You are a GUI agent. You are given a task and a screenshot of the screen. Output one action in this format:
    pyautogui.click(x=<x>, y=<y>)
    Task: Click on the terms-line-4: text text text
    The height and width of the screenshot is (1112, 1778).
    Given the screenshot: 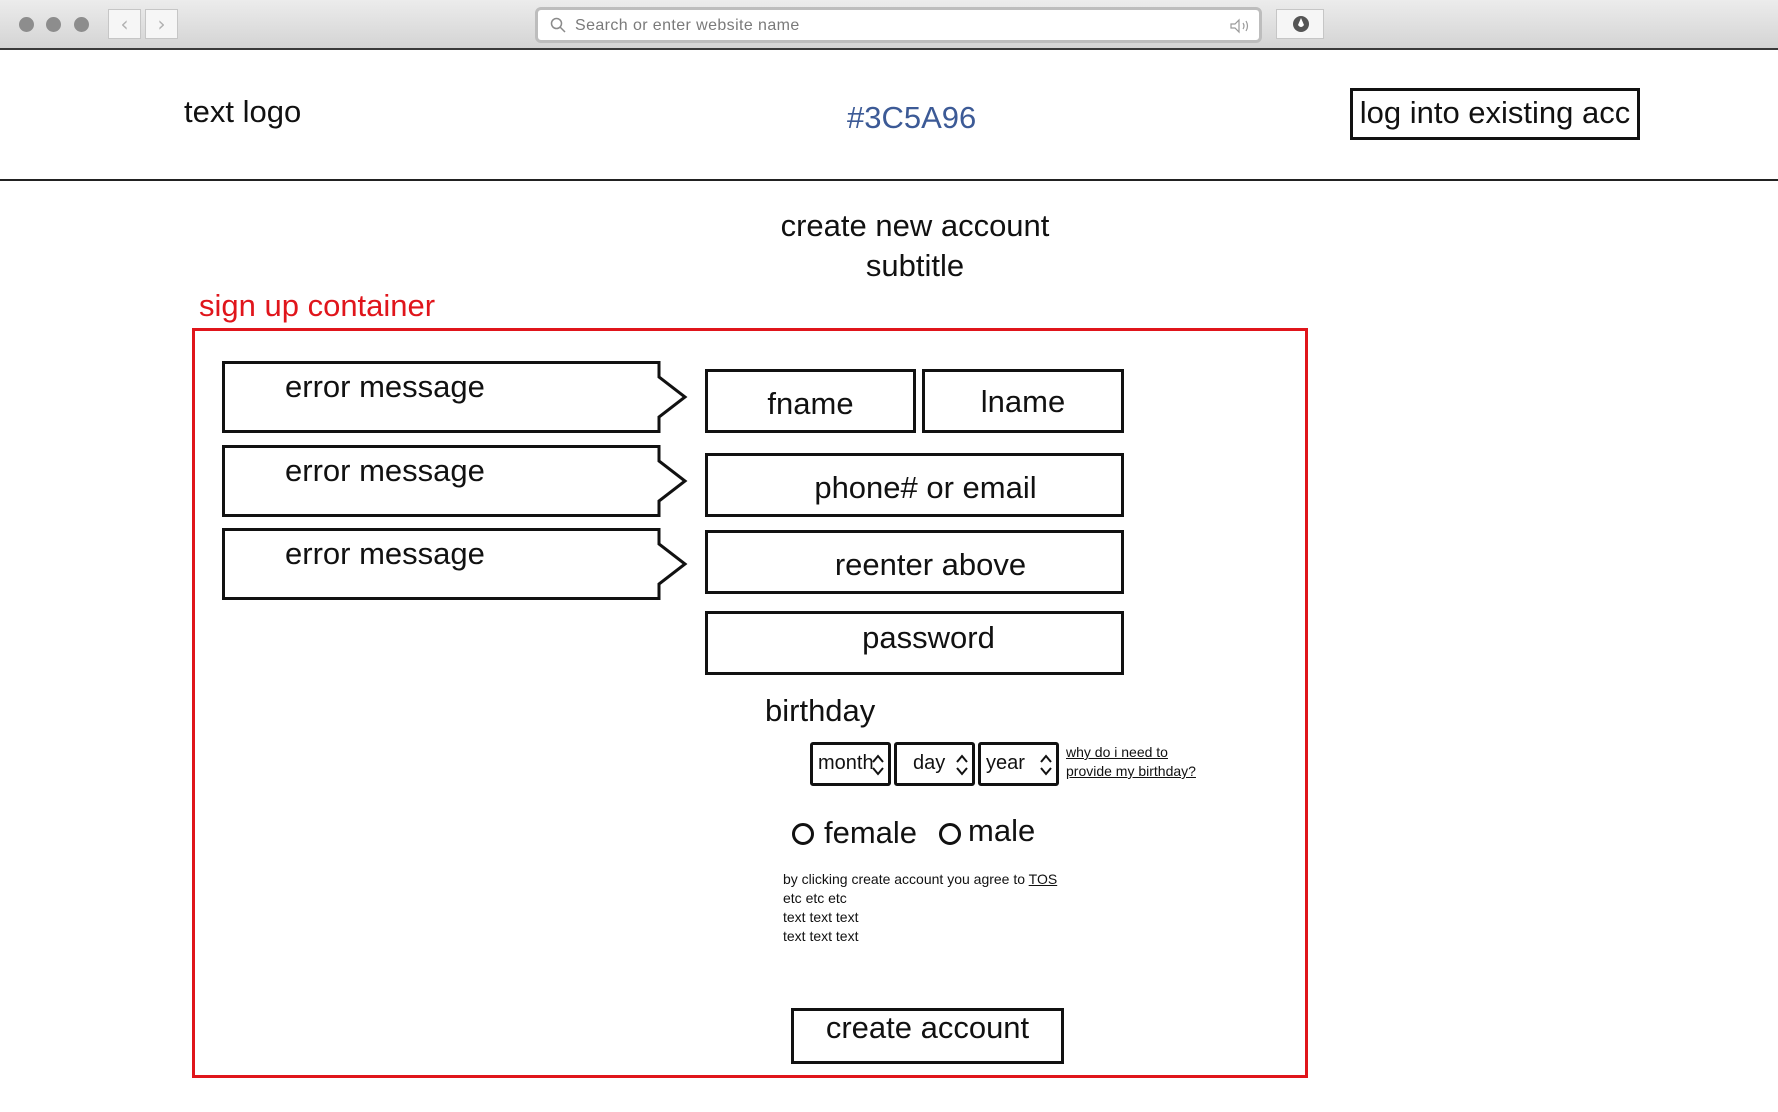 What is the action you would take?
    pyautogui.click(x=821, y=936)
    